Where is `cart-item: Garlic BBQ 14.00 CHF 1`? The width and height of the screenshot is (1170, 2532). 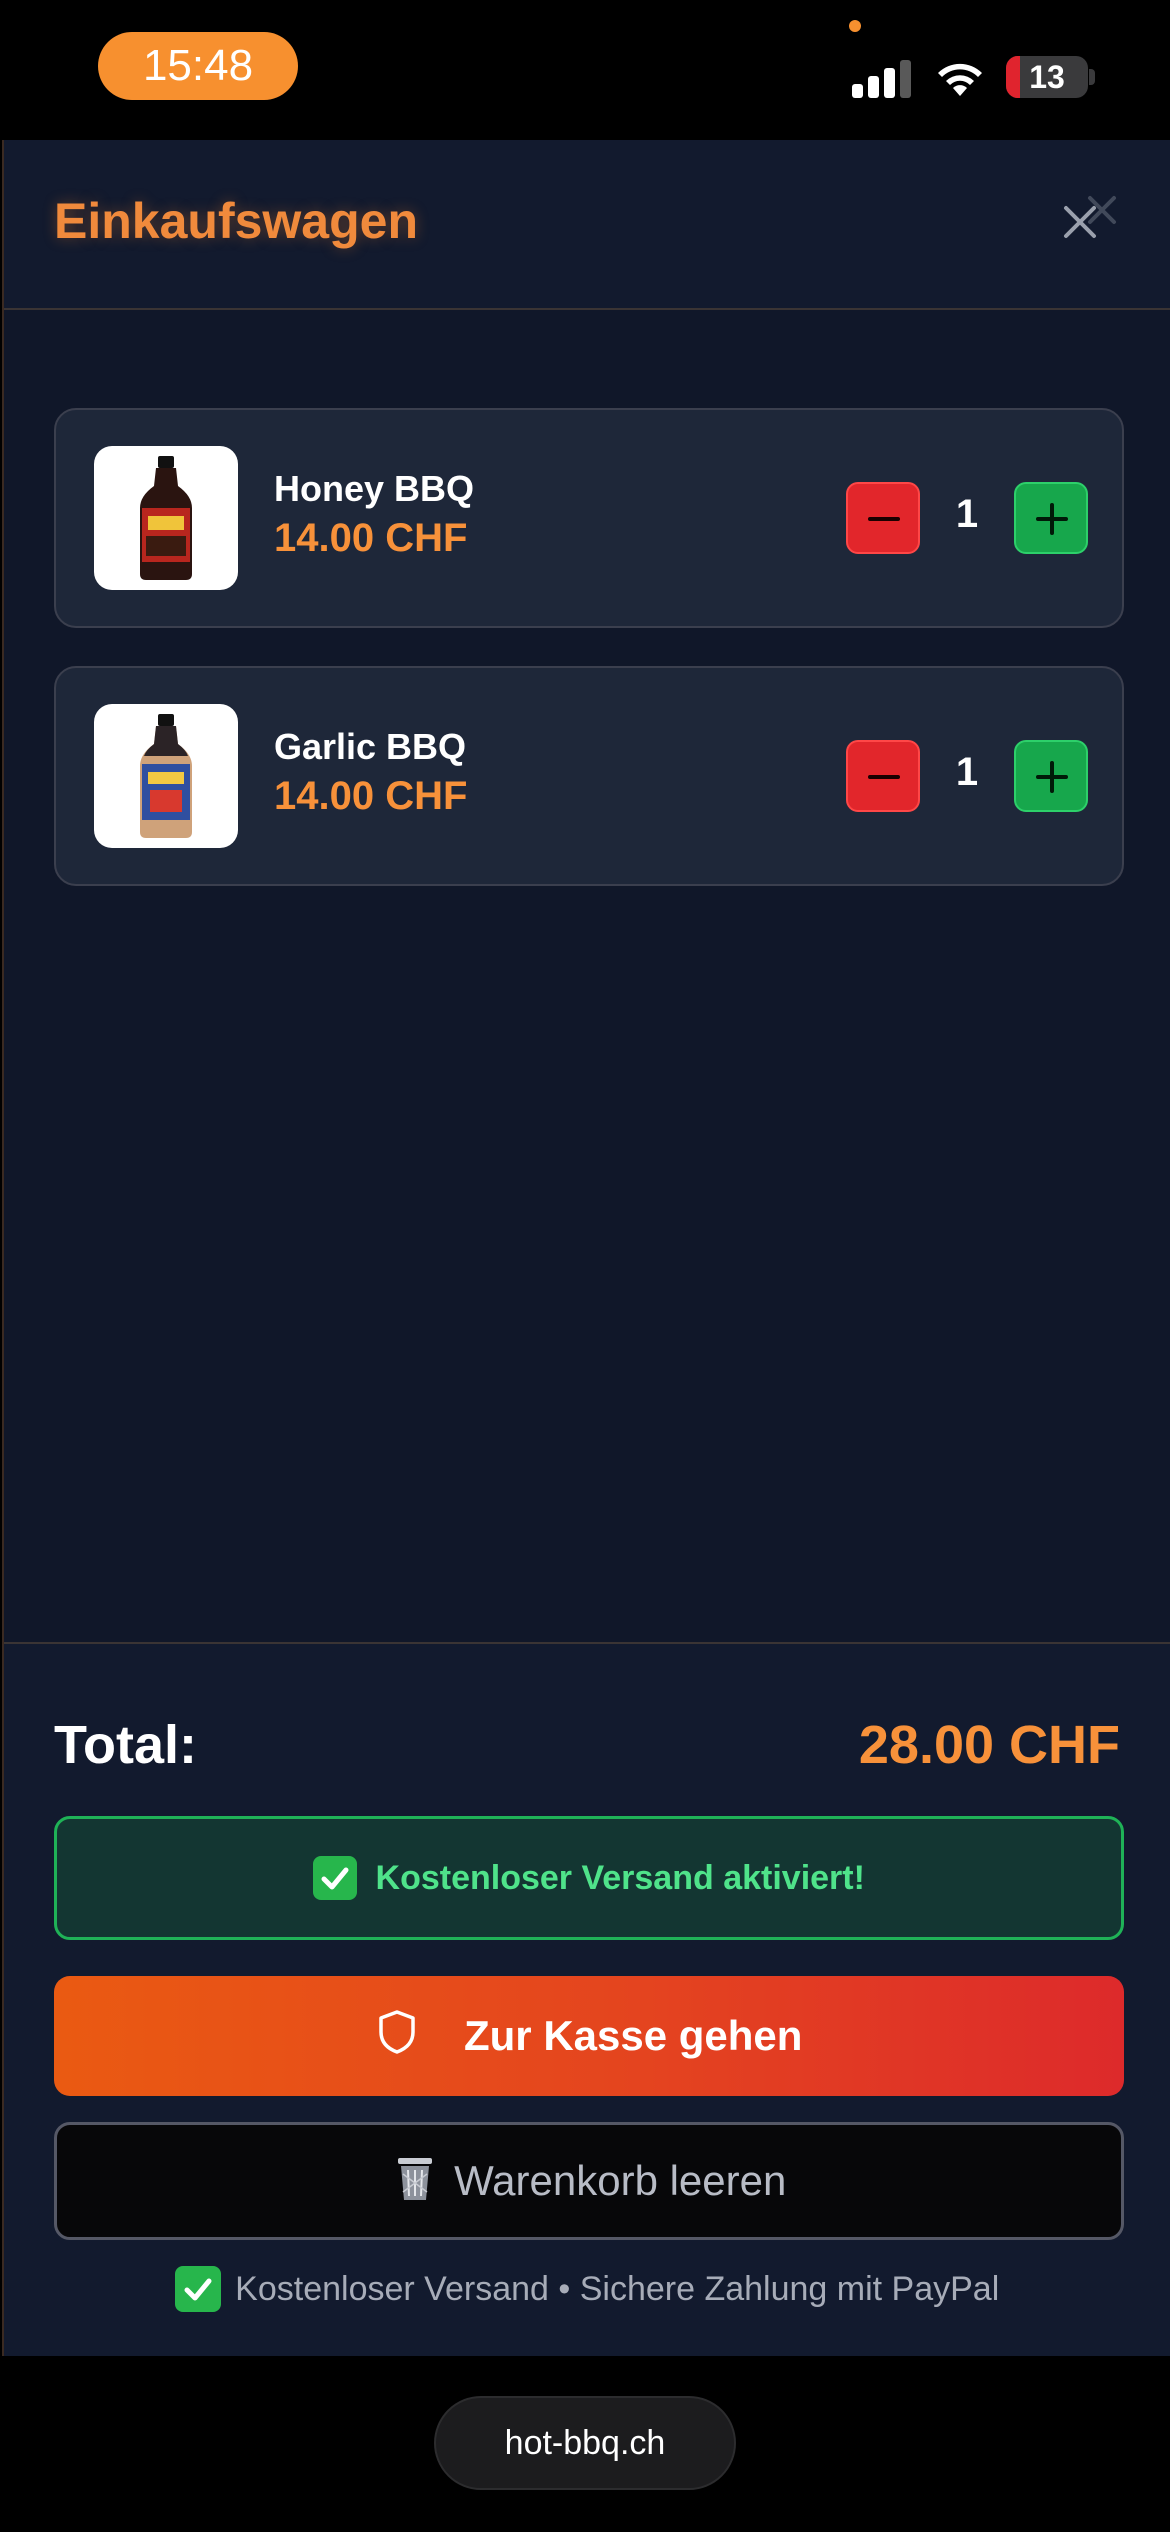
cart-item: Garlic BBQ 14.00 CHF 1 is located at coordinates (589, 776).